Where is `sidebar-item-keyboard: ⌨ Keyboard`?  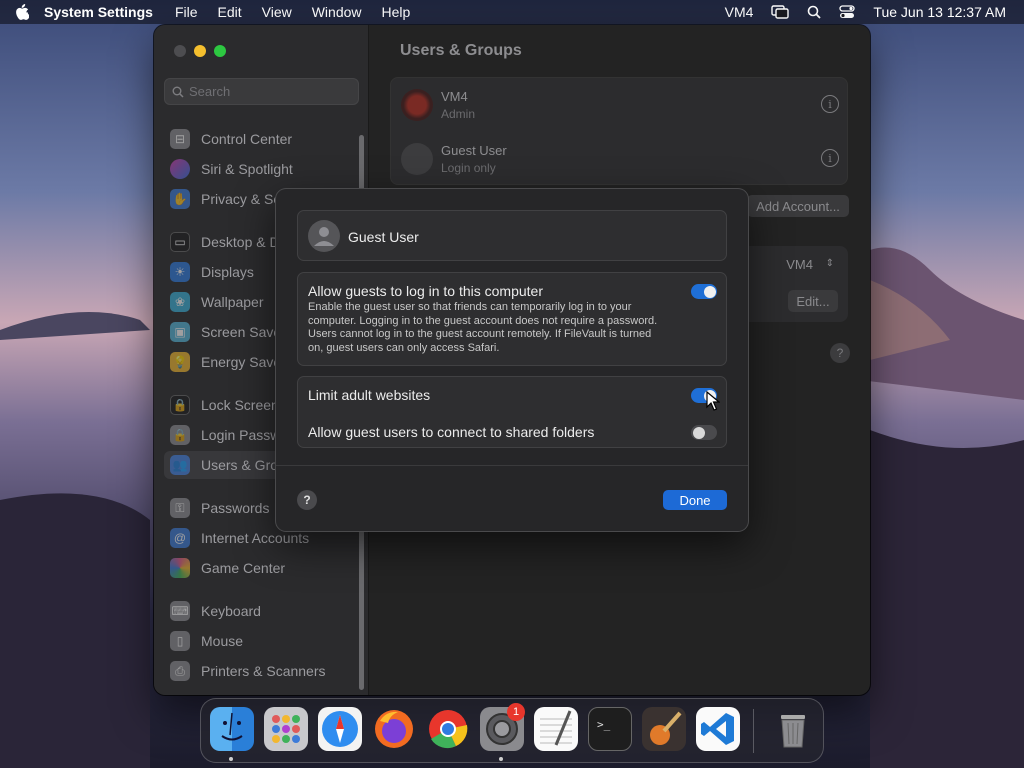 sidebar-item-keyboard: ⌨ Keyboard is located at coordinates (261, 611).